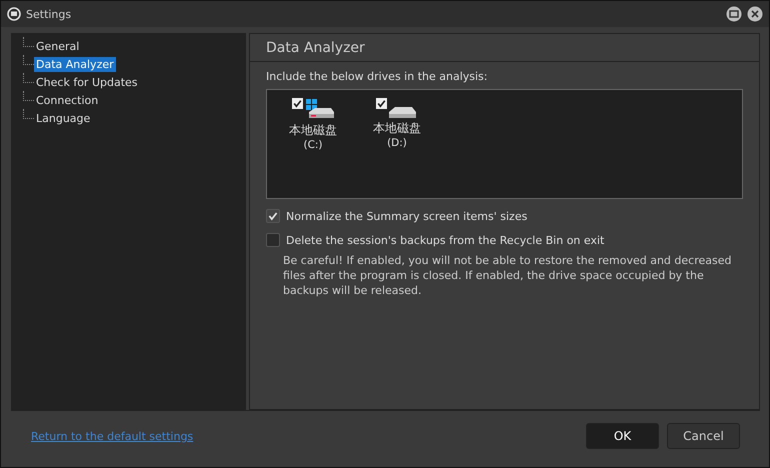  What do you see at coordinates (87, 82) in the screenshot?
I see `sidebar-item: Check for Updates` at bounding box center [87, 82].